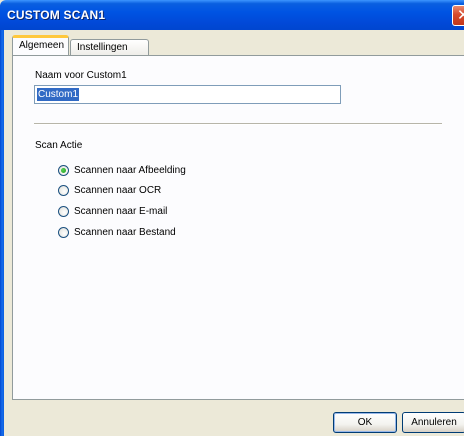 The image size is (464, 436). Describe the element at coordinates (232, 15) in the screenshot. I see `title-bar: CUSTOM SCAN1 ✕` at that location.